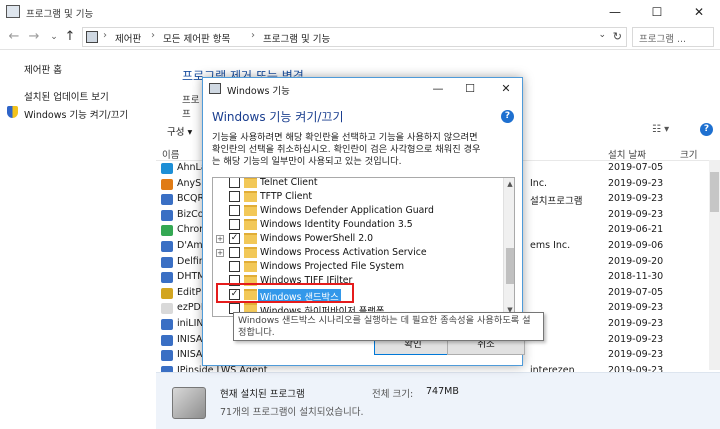  What do you see at coordinates (688, 154) in the screenshot?
I see `column-size: 크기` at bounding box center [688, 154].